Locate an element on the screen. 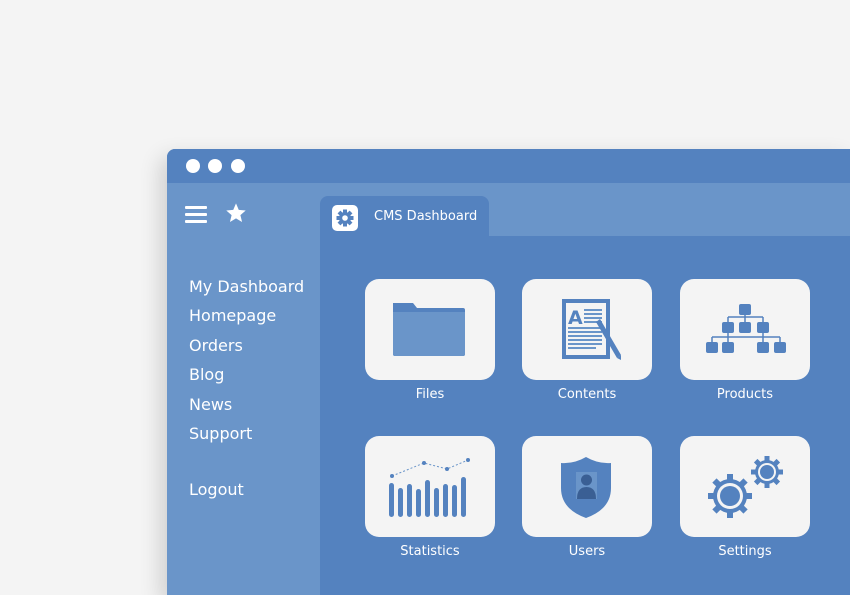 The width and height of the screenshot is (850, 595). files-tile is located at coordinates (430, 329).